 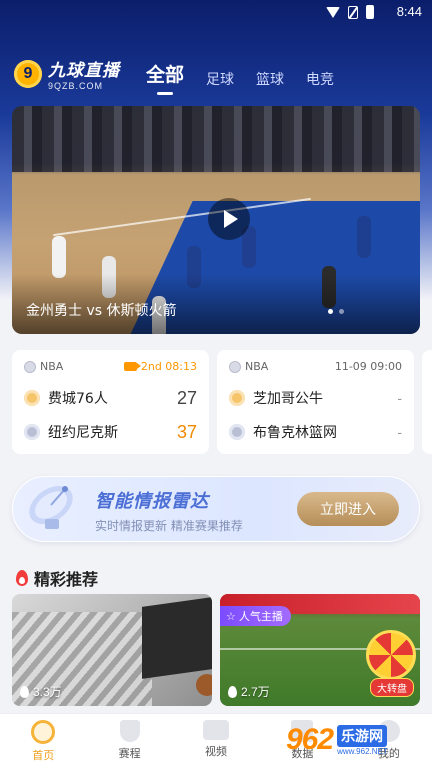 I want to click on match-card-peek, so click(x=427, y=402).